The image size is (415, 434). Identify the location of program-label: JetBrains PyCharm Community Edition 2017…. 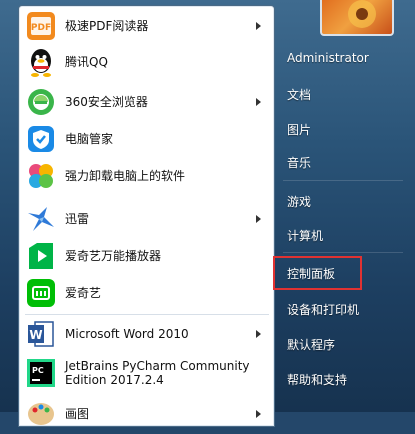
(157, 373).